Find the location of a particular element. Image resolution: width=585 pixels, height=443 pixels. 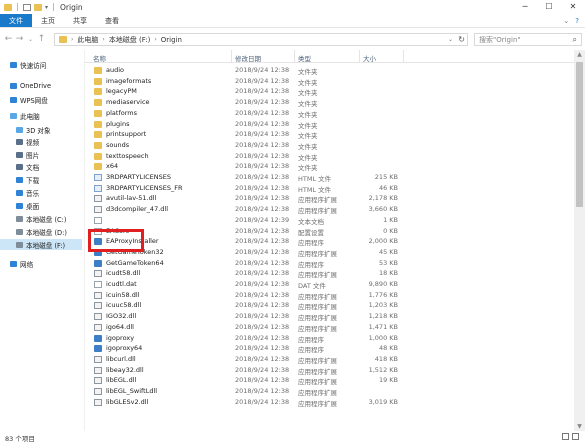

vertical-scrollbar: ▲ ▼ is located at coordinates (579, 240).